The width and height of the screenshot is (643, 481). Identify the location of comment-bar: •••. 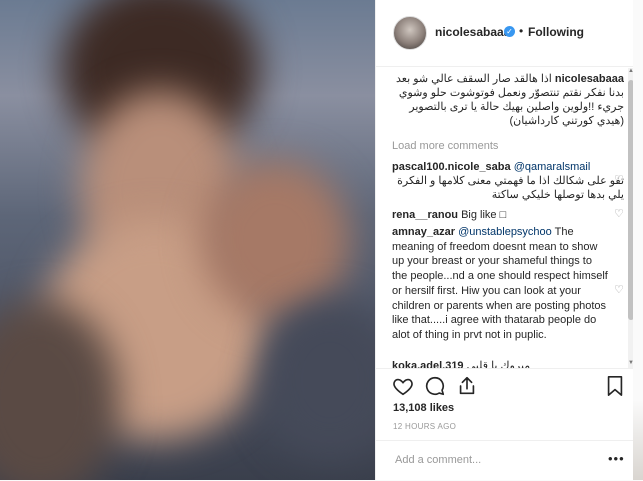
(505, 460).